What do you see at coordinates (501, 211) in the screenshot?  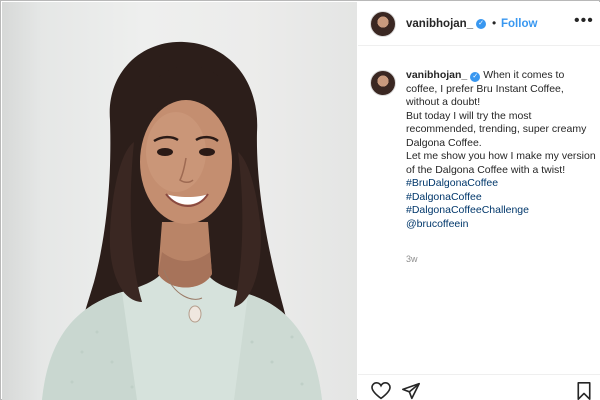 I see `hashtag-link: #DalgonaCoffeeChallenge` at bounding box center [501, 211].